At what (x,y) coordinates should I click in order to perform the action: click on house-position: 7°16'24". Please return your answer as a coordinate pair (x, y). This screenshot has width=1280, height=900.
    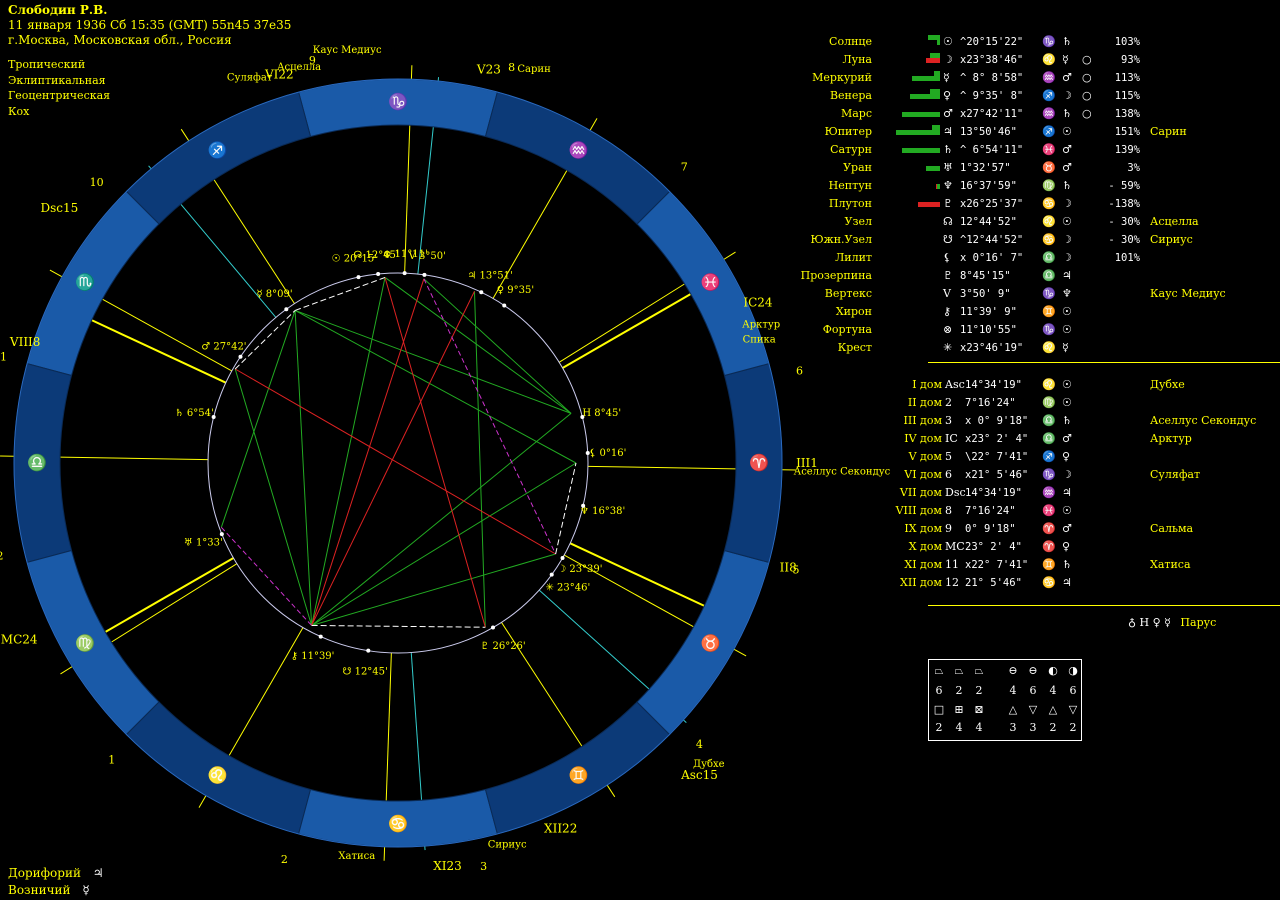
    Looking at the image, I should click on (990, 511).